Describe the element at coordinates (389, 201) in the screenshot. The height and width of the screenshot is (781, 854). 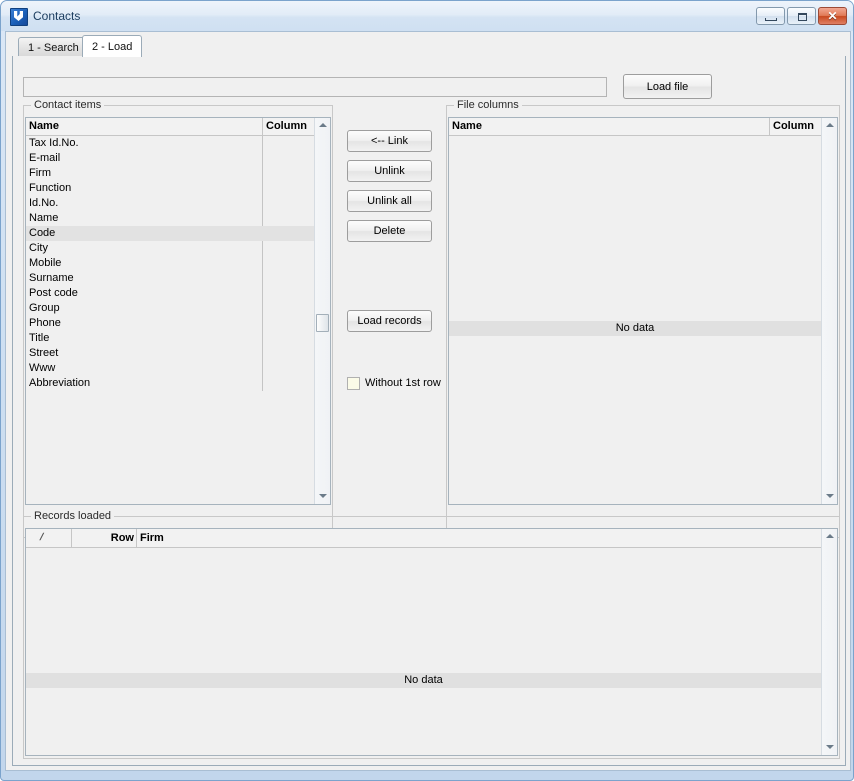
I see `unlink-all-button: Unlink all` at that location.